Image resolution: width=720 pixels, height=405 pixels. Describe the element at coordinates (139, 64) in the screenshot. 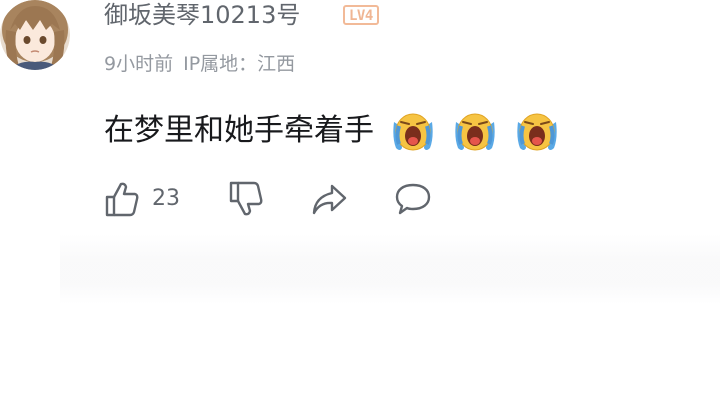

I see `post-time: 9小时前` at that location.